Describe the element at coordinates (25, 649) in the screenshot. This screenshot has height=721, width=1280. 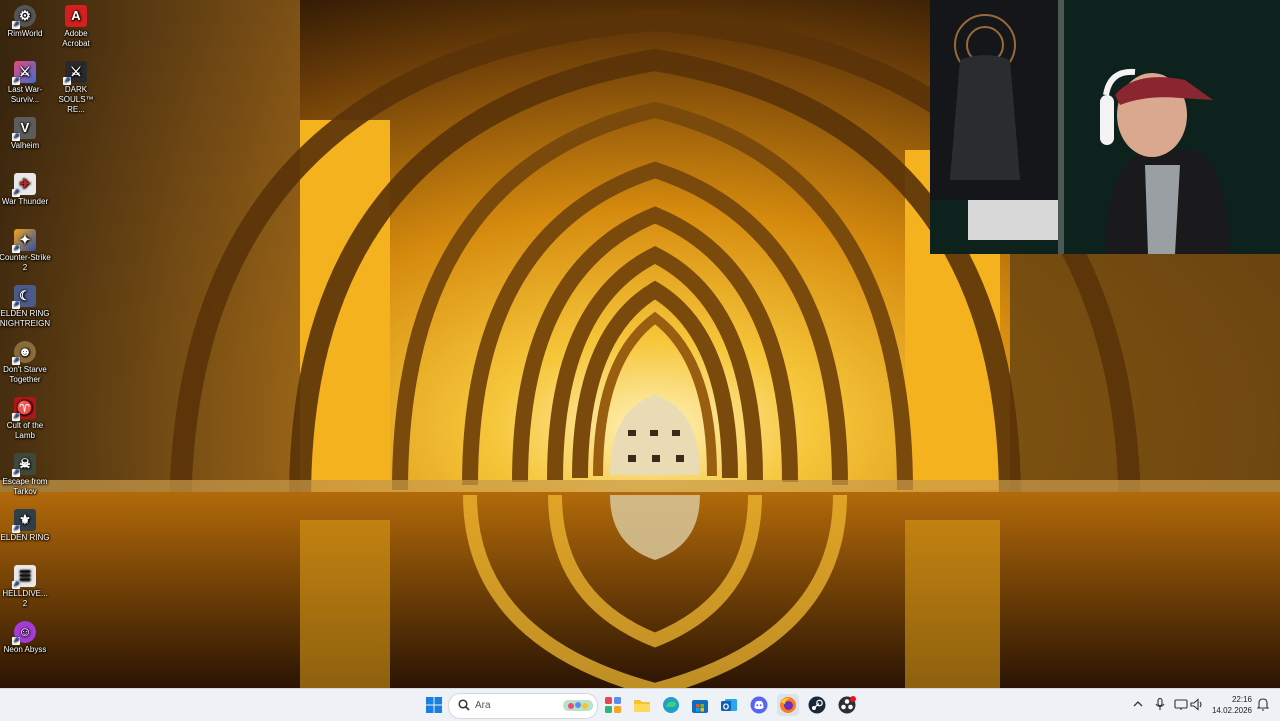
I see `desktop-icon-label: Neon Abyss` at that location.